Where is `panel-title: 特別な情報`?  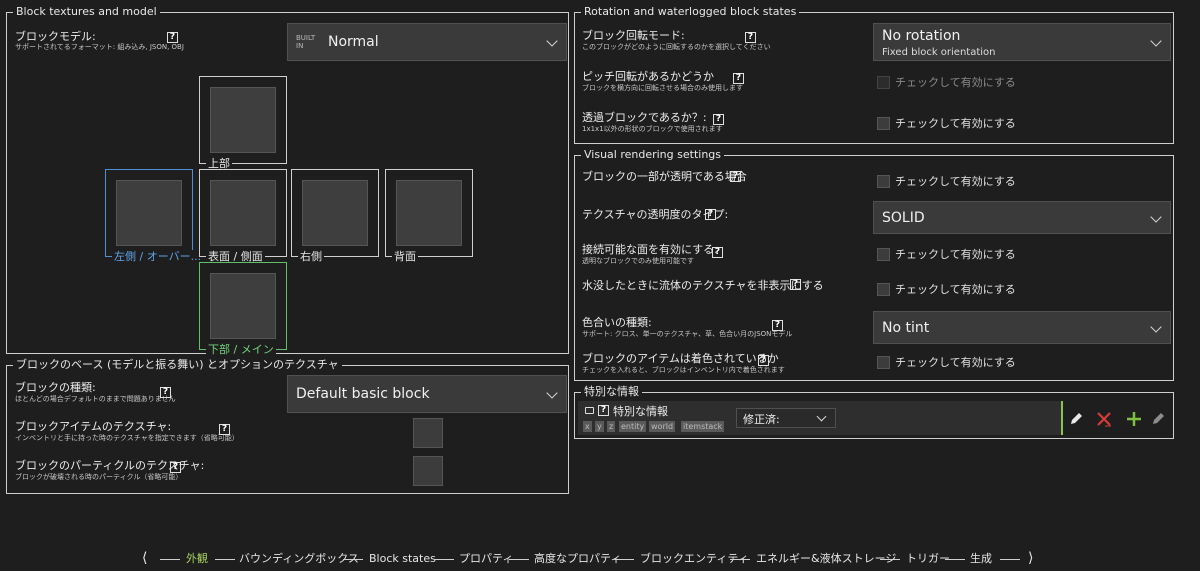 panel-title: 特別な情報 is located at coordinates (611, 392).